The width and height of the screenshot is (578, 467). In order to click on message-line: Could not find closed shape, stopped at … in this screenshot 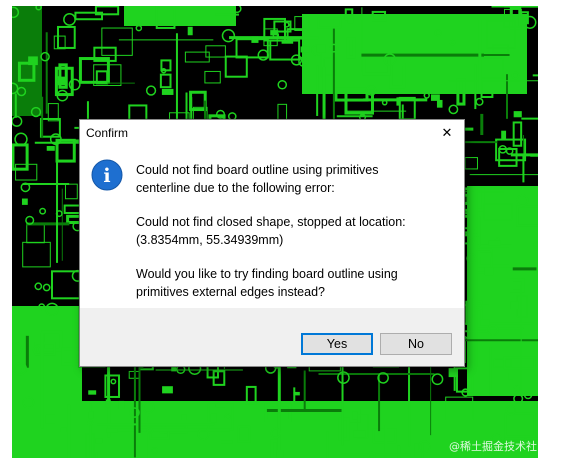, I will do `click(271, 222)`.